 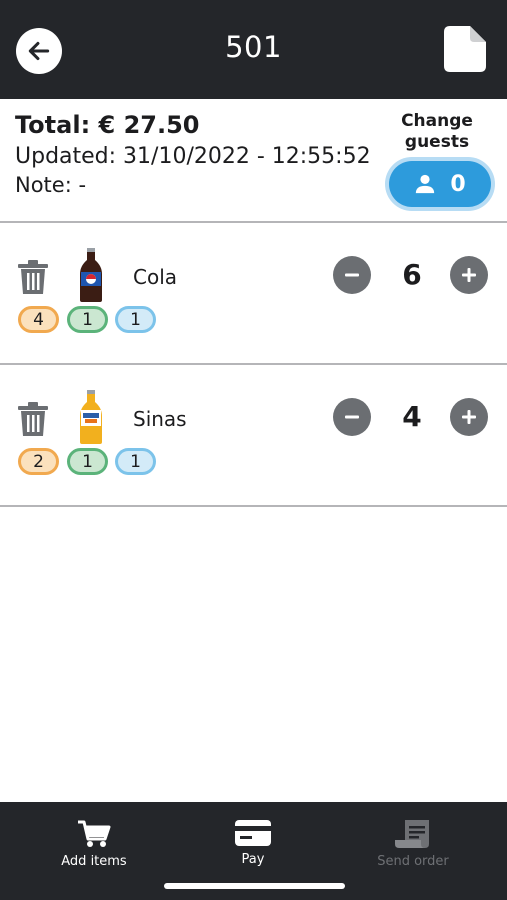 I want to click on sinas-bottle-icon, so click(x=91, y=417).